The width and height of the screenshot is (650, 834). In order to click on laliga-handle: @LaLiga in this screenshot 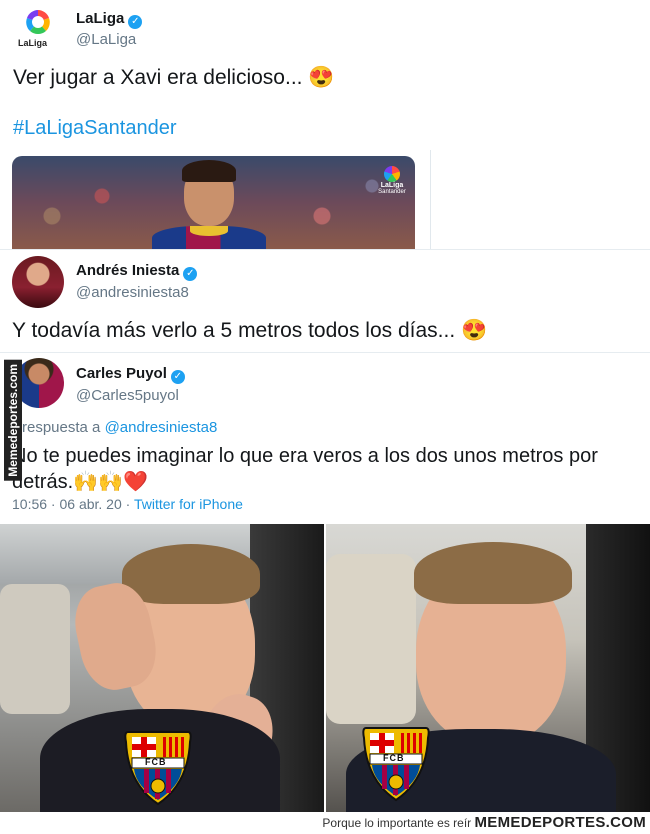, I will do `click(106, 39)`.